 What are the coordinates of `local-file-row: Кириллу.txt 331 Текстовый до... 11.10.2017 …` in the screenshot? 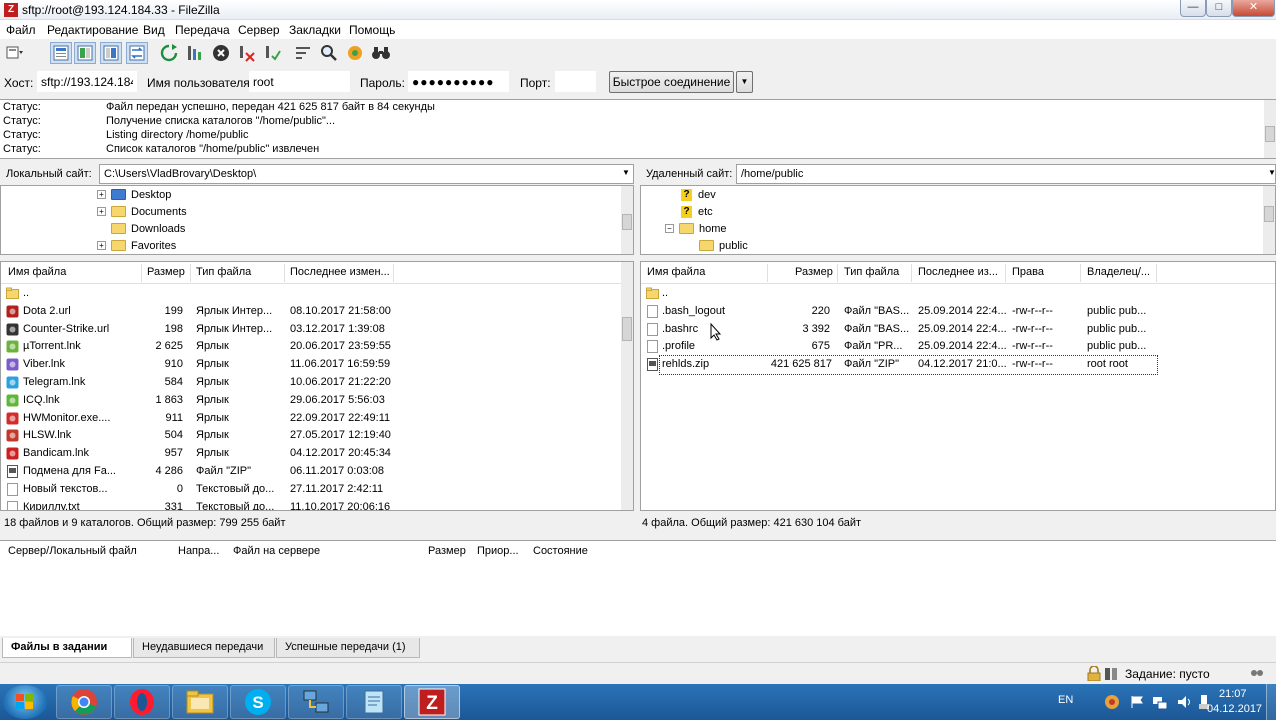 It's located at (317, 504).